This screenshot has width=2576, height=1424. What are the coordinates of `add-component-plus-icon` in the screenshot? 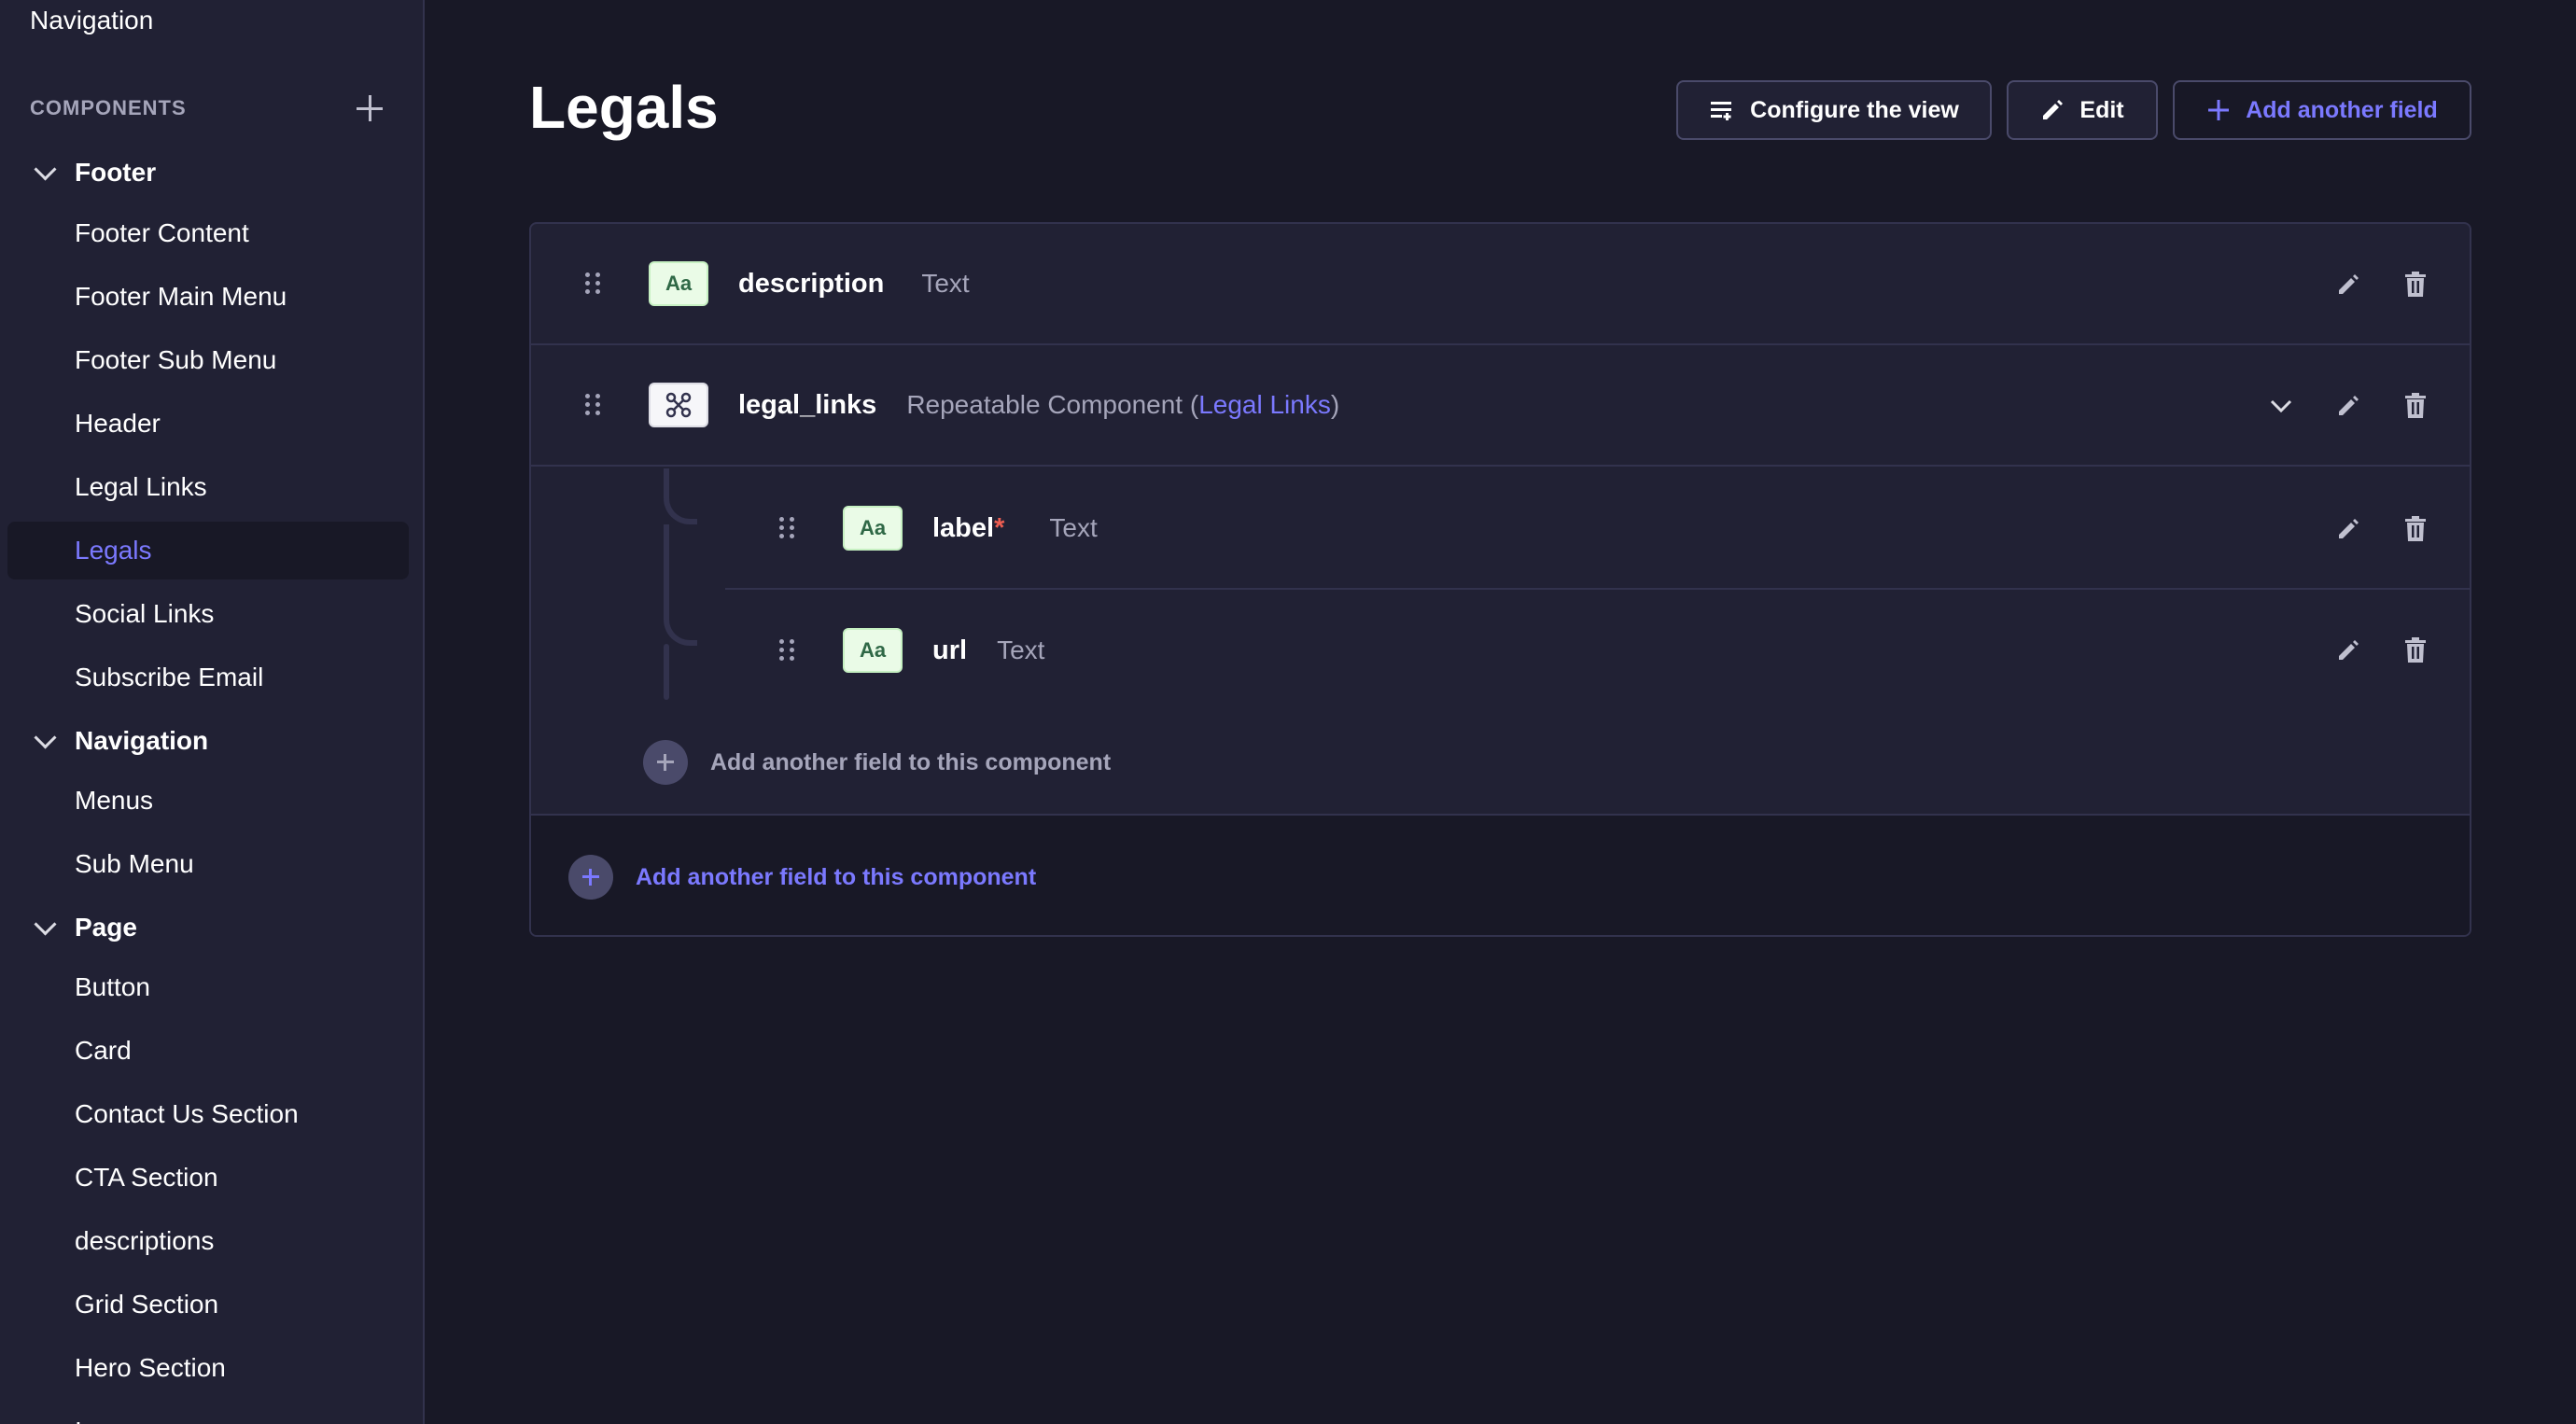 It's located at (370, 108).